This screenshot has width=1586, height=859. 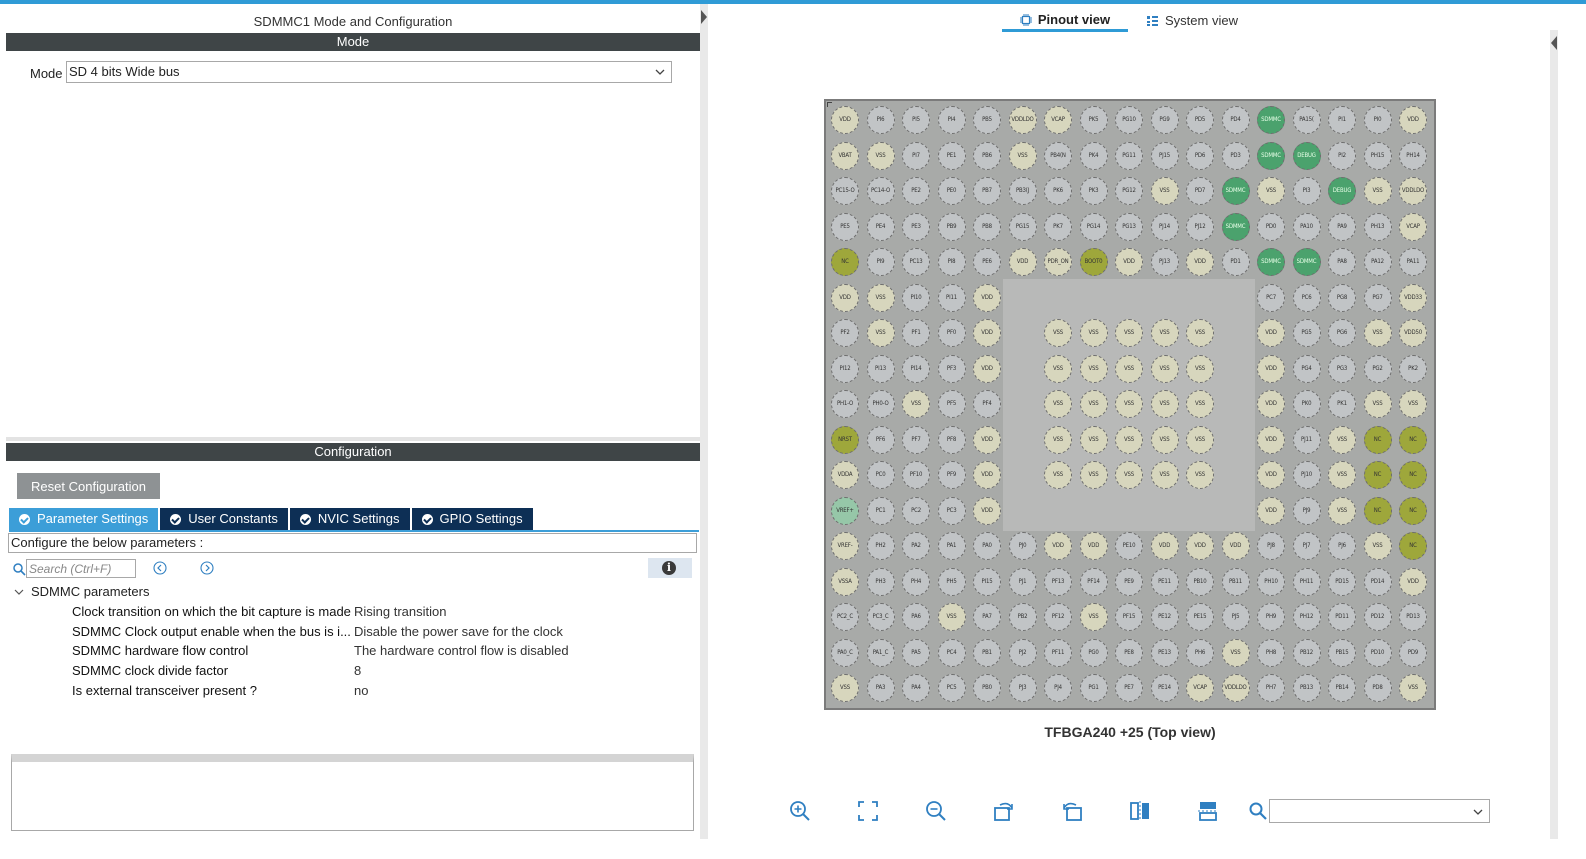 I want to click on pin-pg3: PG3, so click(x=1342, y=368).